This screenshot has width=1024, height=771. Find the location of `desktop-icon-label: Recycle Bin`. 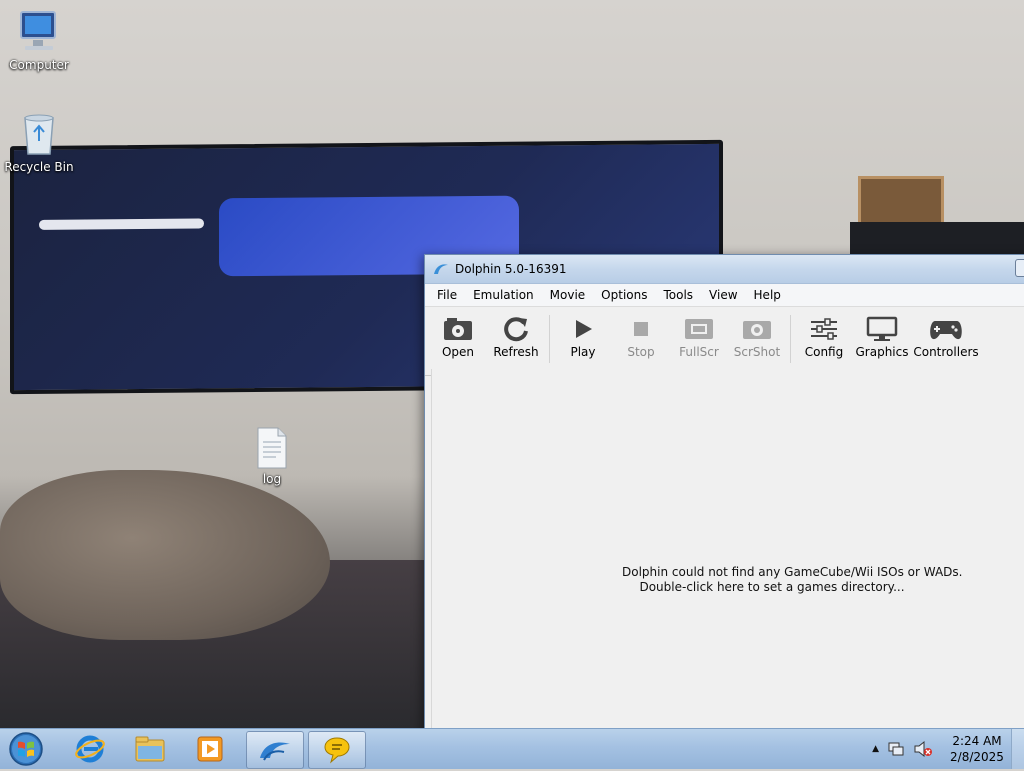

desktop-icon-label: Recycle Bin is located at coordinates (39, 167).